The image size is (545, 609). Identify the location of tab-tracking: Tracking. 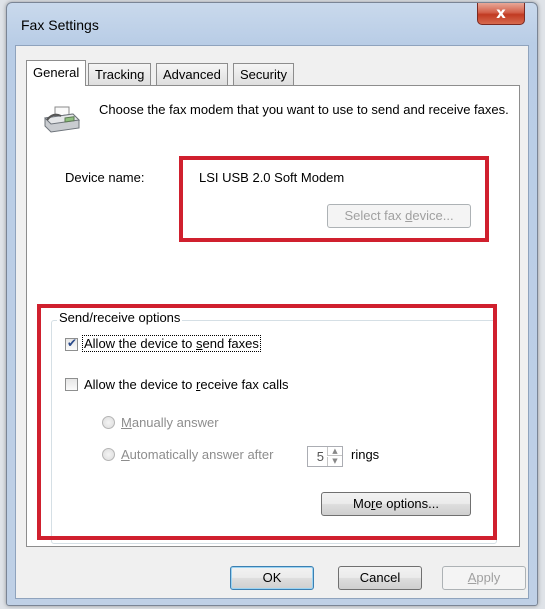
(120, 74).